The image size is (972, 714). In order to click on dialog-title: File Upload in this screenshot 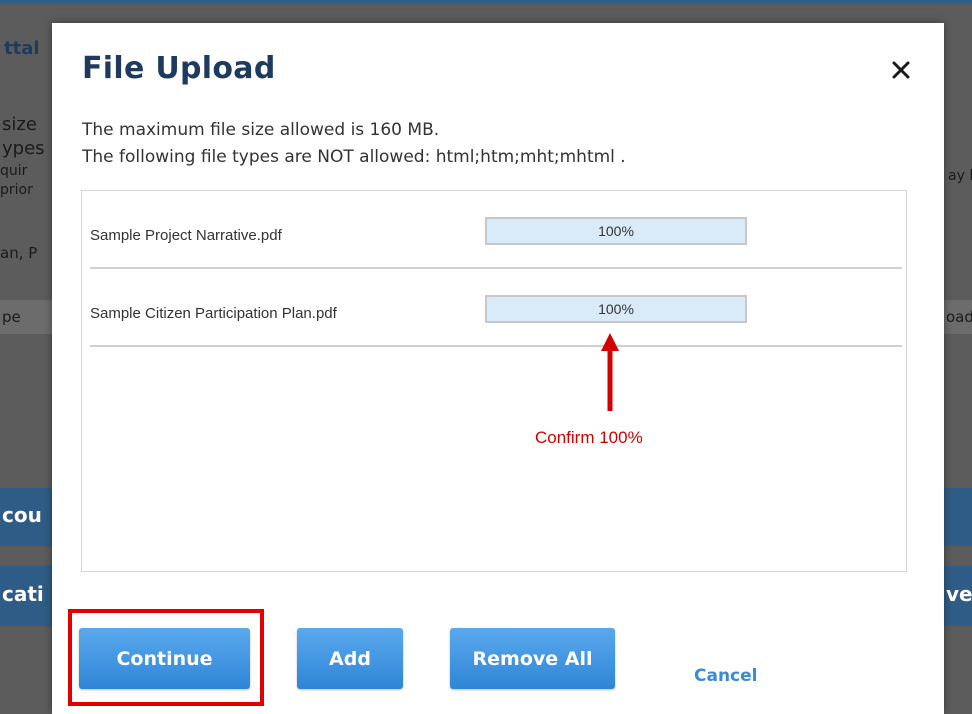, I will do `click(179, 68)`.